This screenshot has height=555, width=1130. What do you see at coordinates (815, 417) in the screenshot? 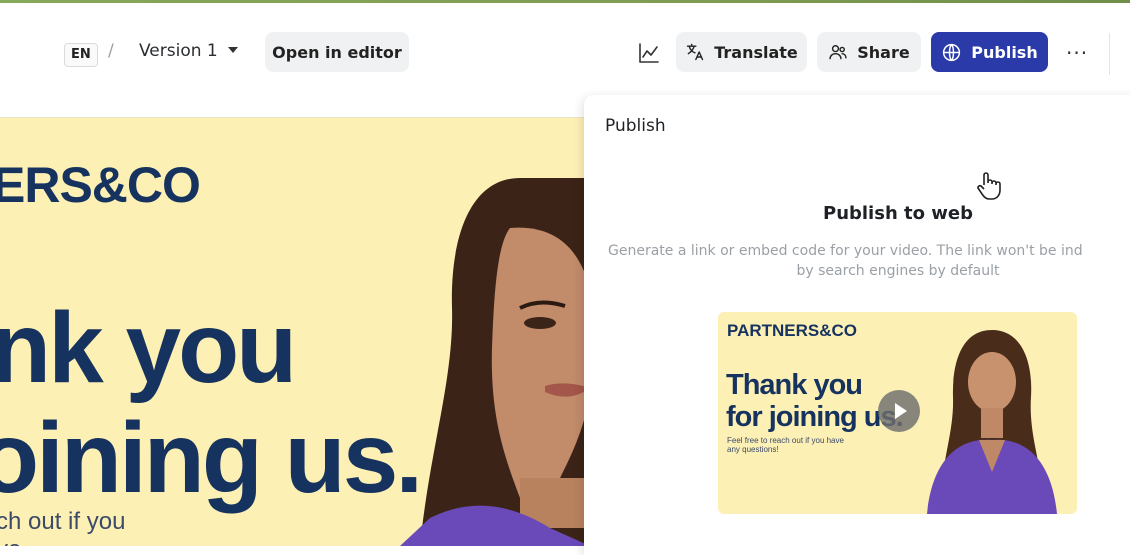
I see `thumbnail-headline-line2: for joining us.` at bounding box center [815, 417].